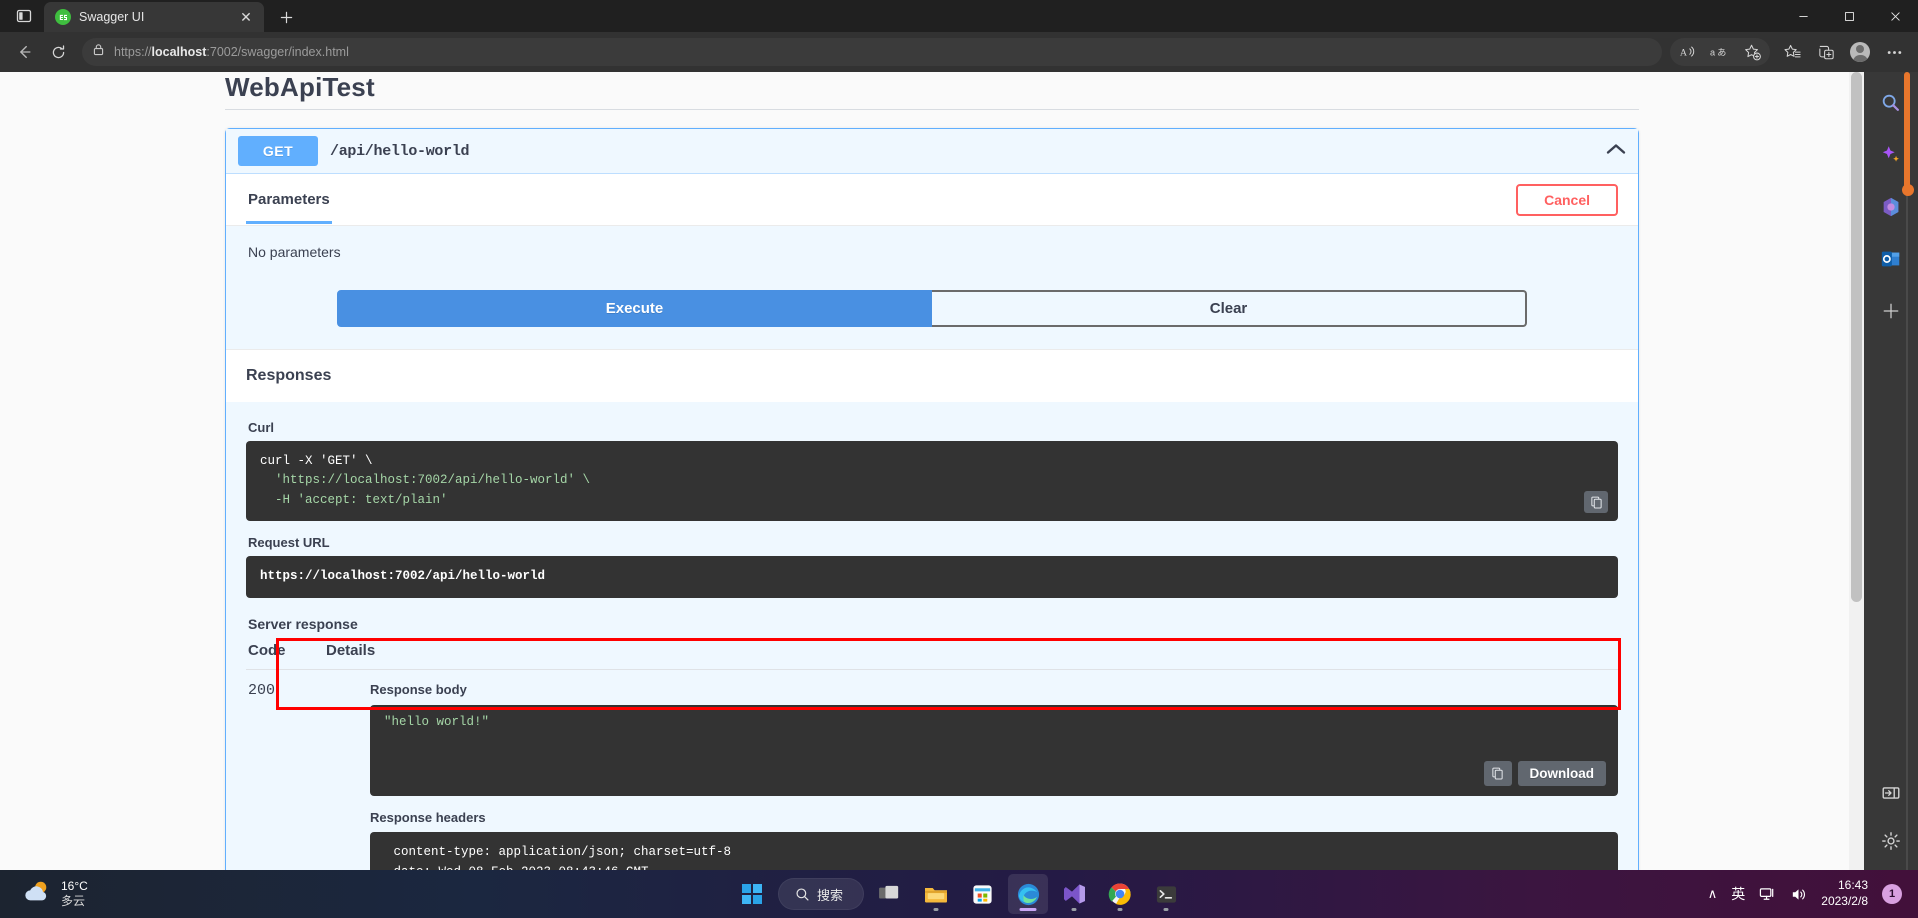 The height and width of the screenshot is (918, 1918). I want to click on reload-icon, so click(58, 52).